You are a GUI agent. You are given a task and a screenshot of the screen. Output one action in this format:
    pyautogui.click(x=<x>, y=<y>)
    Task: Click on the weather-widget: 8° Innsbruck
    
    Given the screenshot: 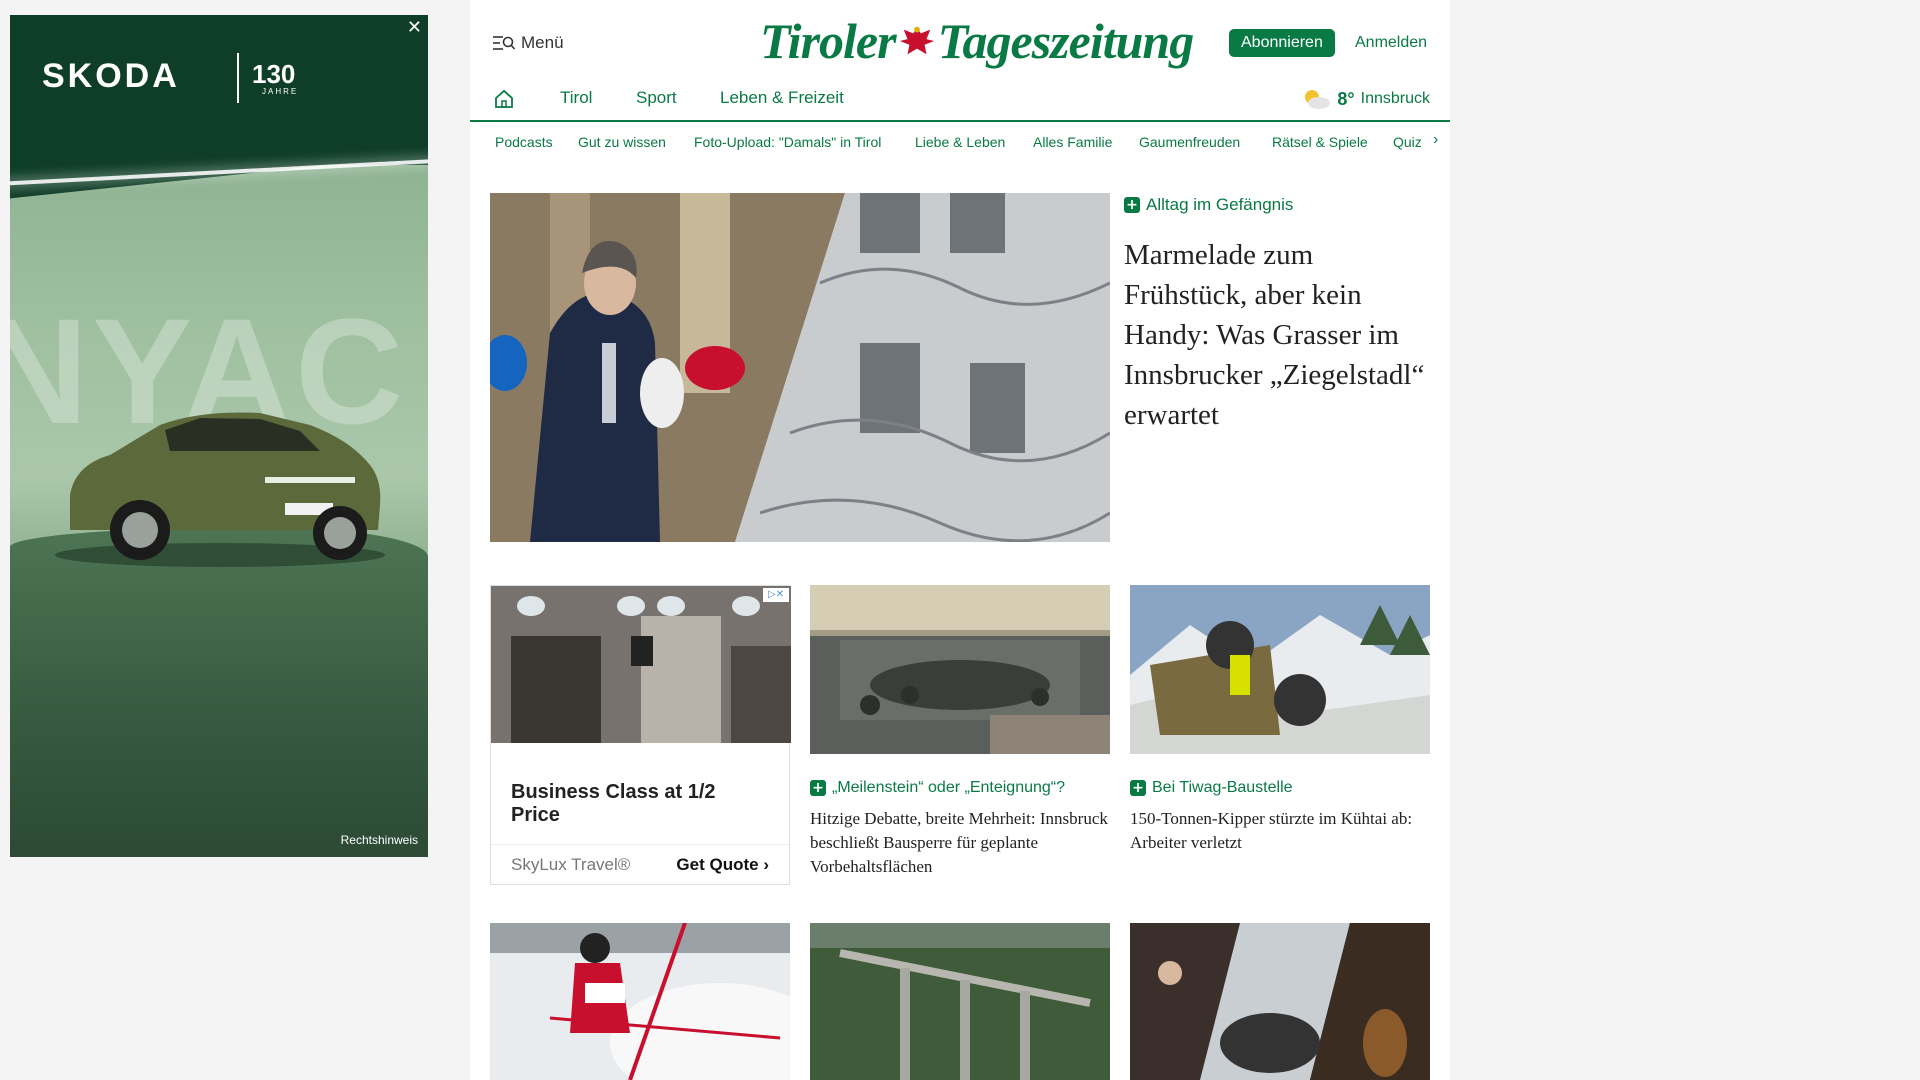 What is the action you would take?
    pyautogui.click(x=1365, y=99)
    